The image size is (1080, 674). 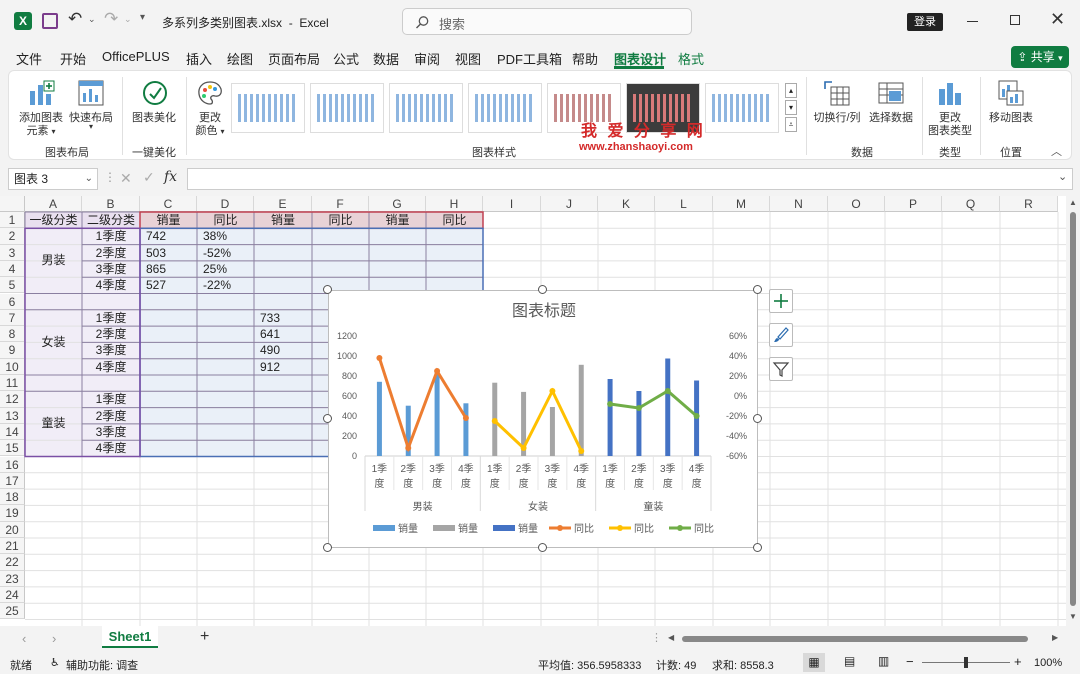 What do you see at coordinates (53, 220) in the screenshot?
I see `header-cell-A: 一级分类` at bounding box center [53, 220].